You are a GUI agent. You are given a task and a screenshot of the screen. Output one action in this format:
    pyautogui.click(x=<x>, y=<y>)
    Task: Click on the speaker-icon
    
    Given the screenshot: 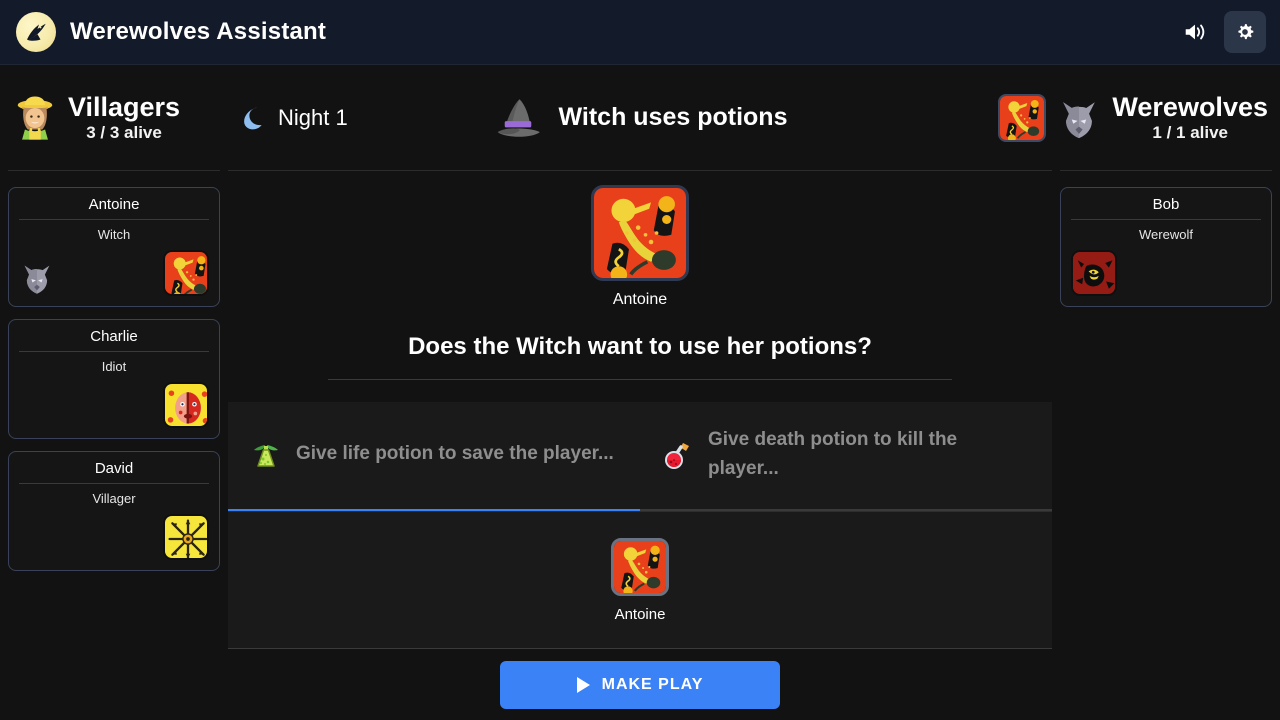 What is the action you would take?
    pyautogui.click(x=1195, y=32)
    